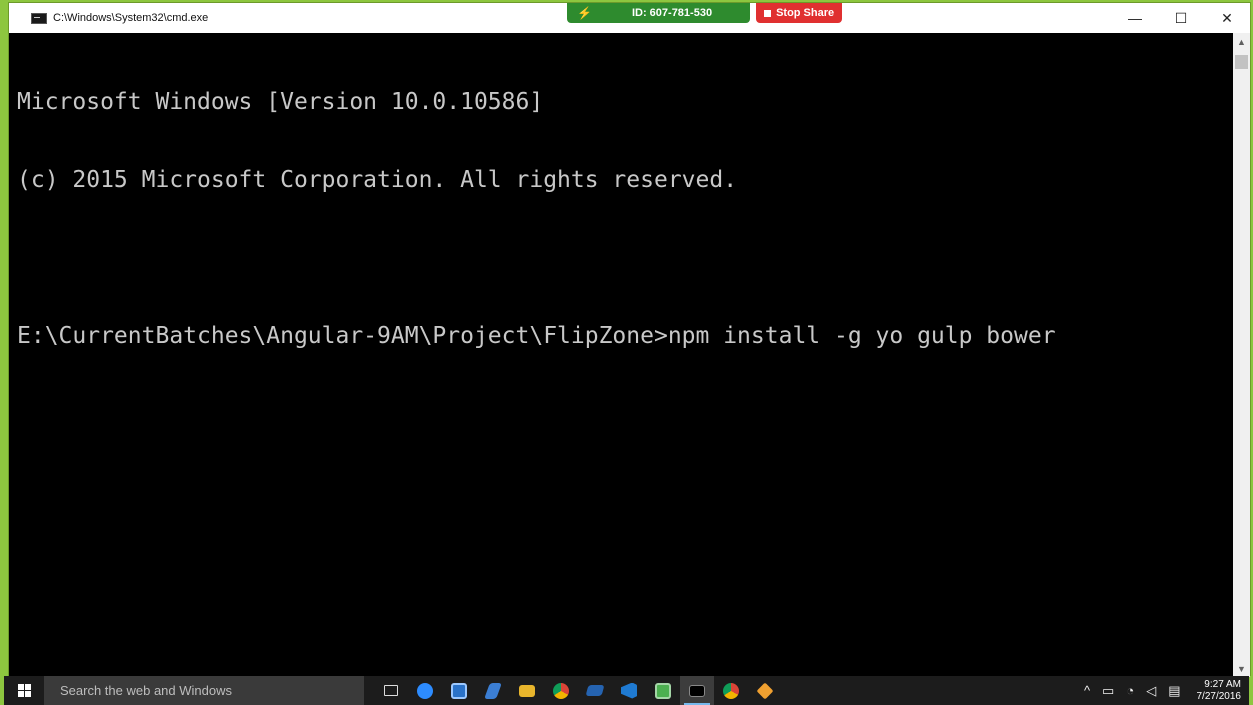  I want to click on command-prompt-icon, so click(697, 690).